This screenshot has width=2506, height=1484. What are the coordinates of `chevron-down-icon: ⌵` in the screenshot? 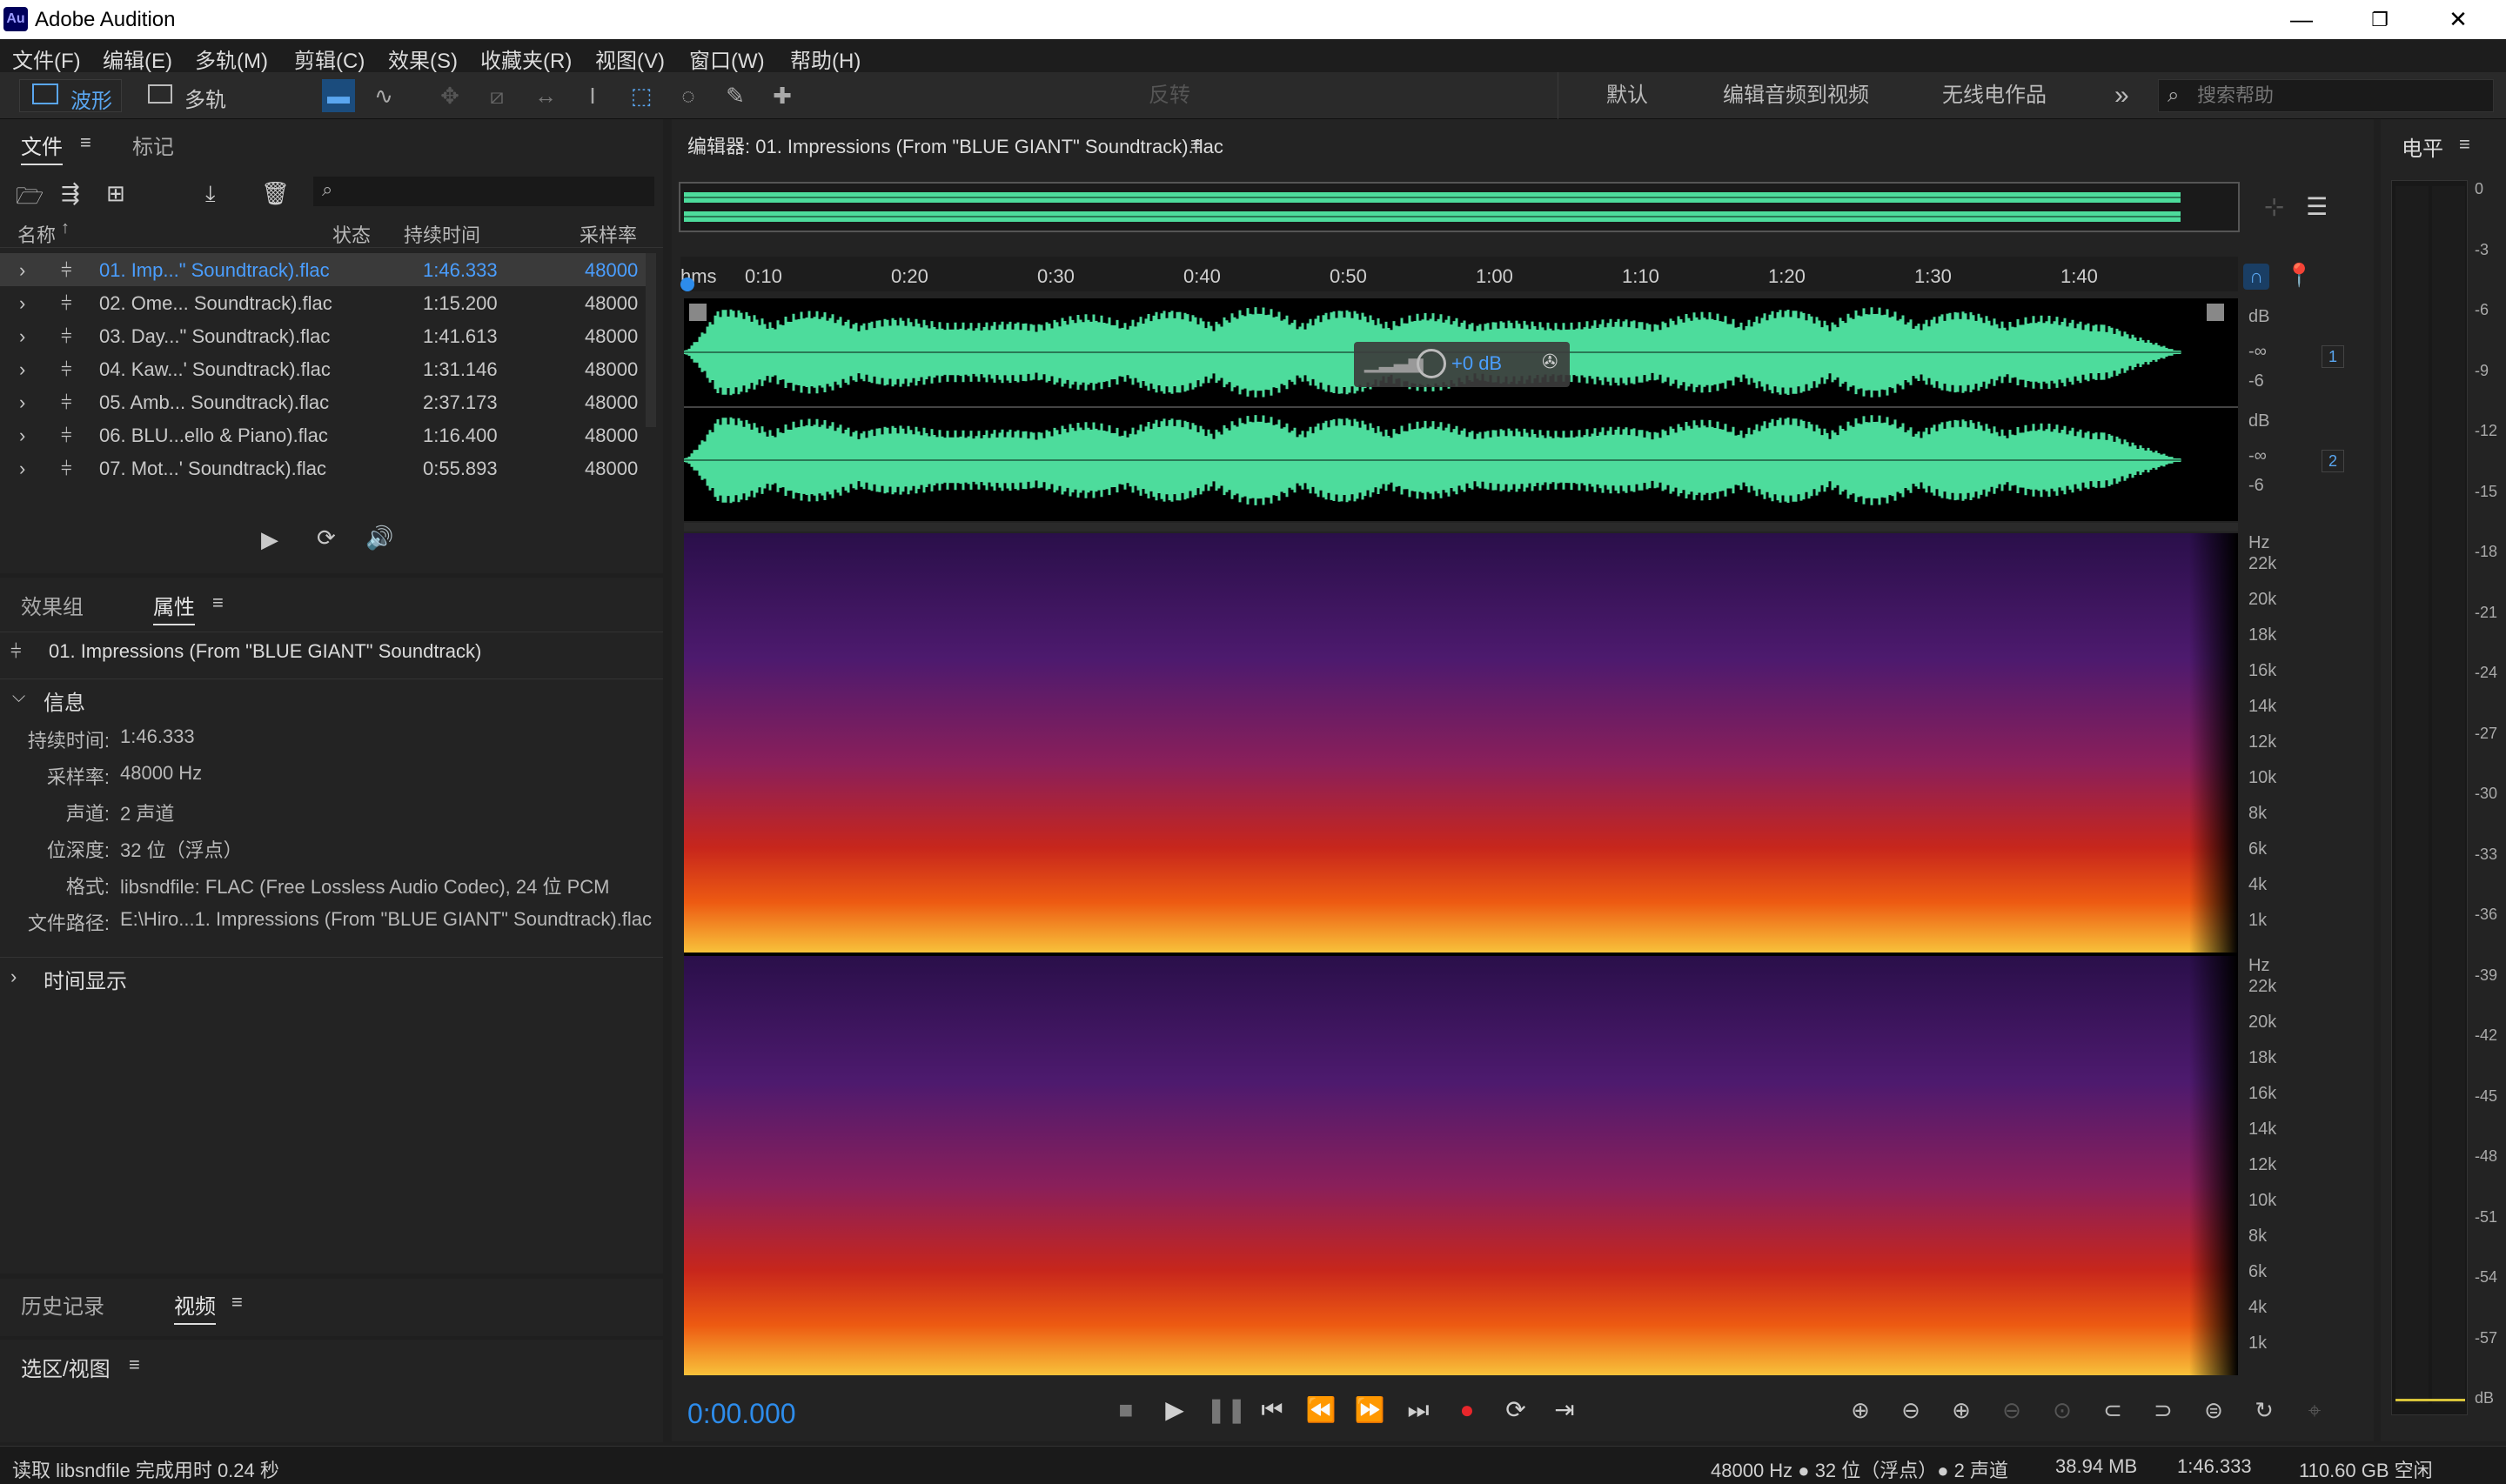 It's located at (18, 697).